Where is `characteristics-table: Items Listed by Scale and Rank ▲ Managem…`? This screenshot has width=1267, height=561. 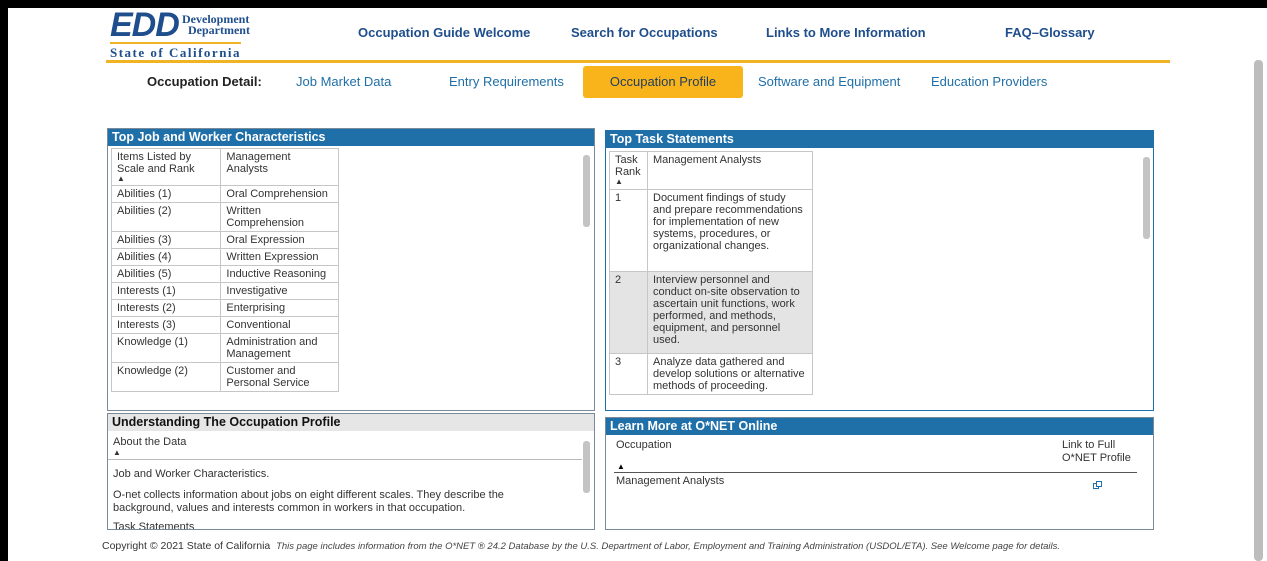 characteristics-table: Items Listed by Scale and Rank ▲ Managem… is located at coordinates (224, 270).